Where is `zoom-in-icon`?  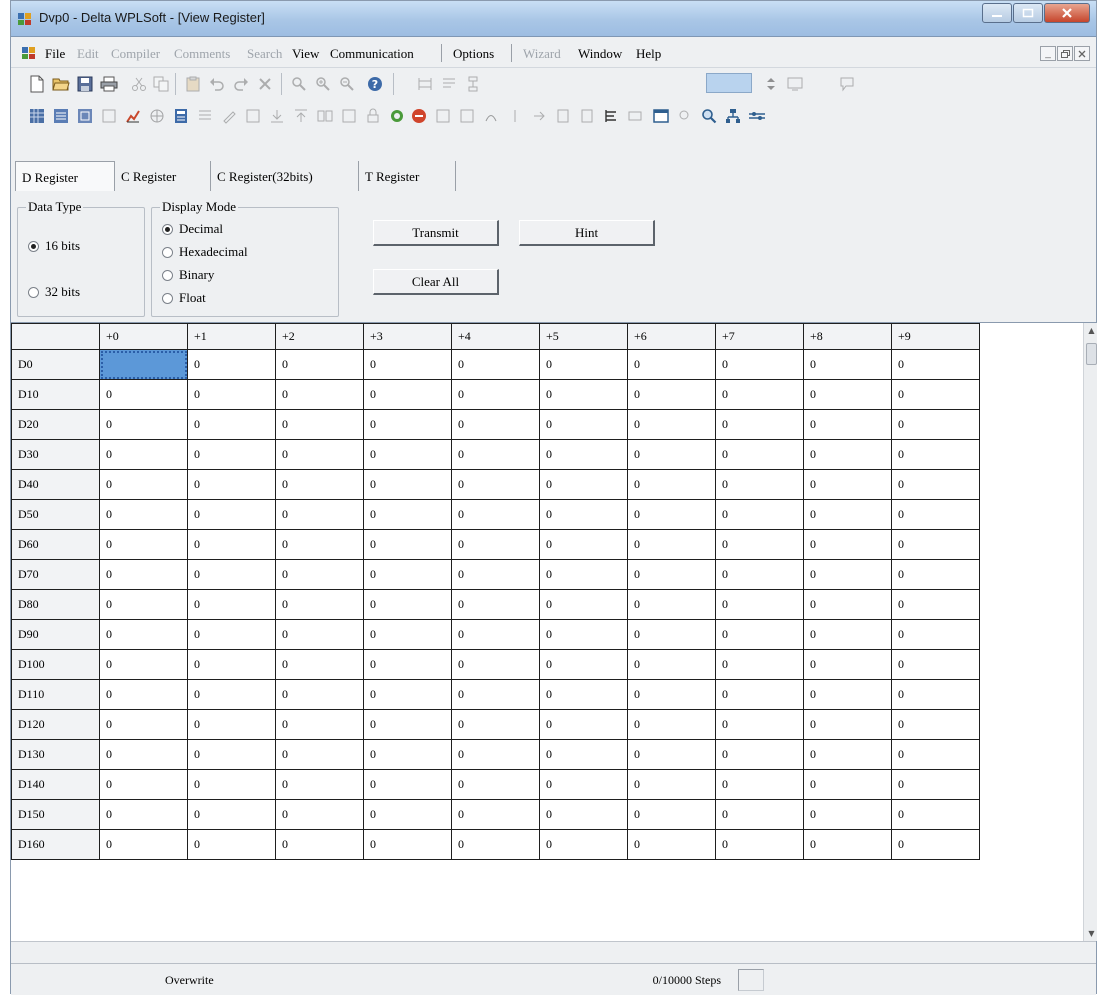 zoom-in-icon is located at coordinates (323, 84).